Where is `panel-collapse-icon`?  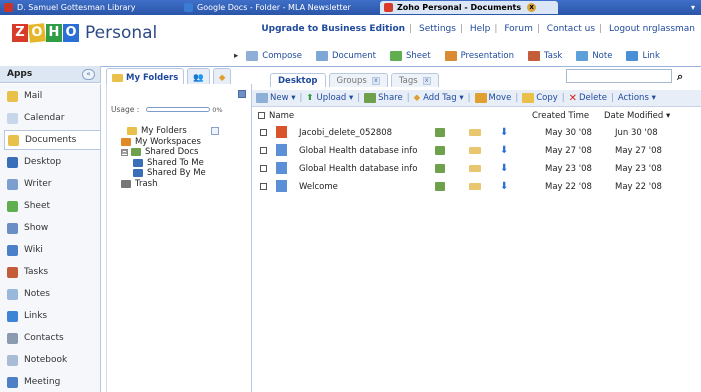 panel-collapse-icon is located at coordinates (242, 94).